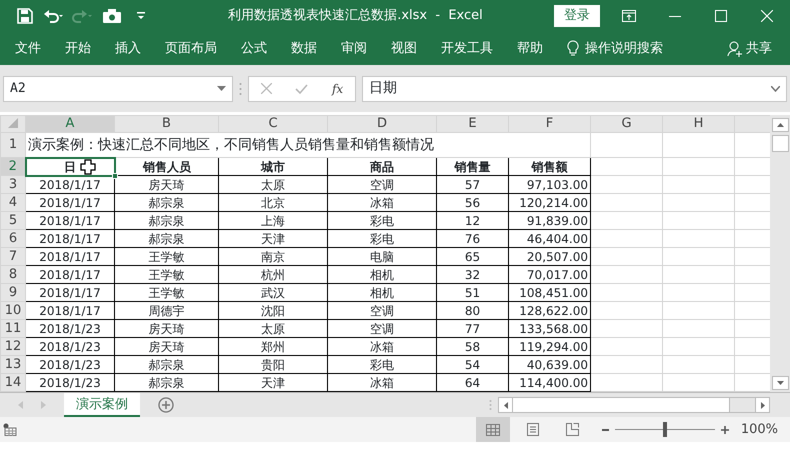 The width and height of the screenshot is (790, 450). Describe the element at coordinates (166, 311) in the screenshot. I see `table-cell: 周德宇` at that location.